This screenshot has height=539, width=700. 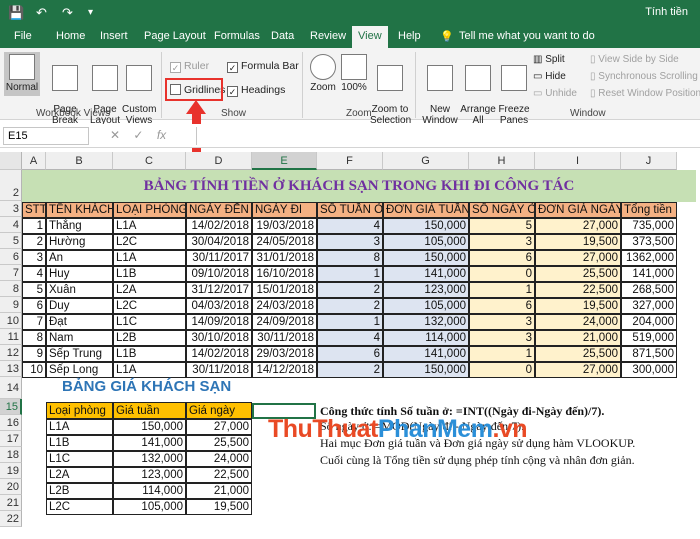 I want to click on redo-icon: ↷, so click(x=67, y=13).